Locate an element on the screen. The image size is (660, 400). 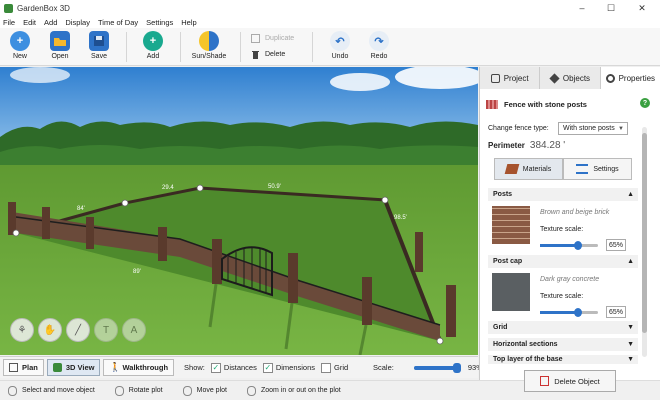
cube-icon is located at coordinates (57, 367).